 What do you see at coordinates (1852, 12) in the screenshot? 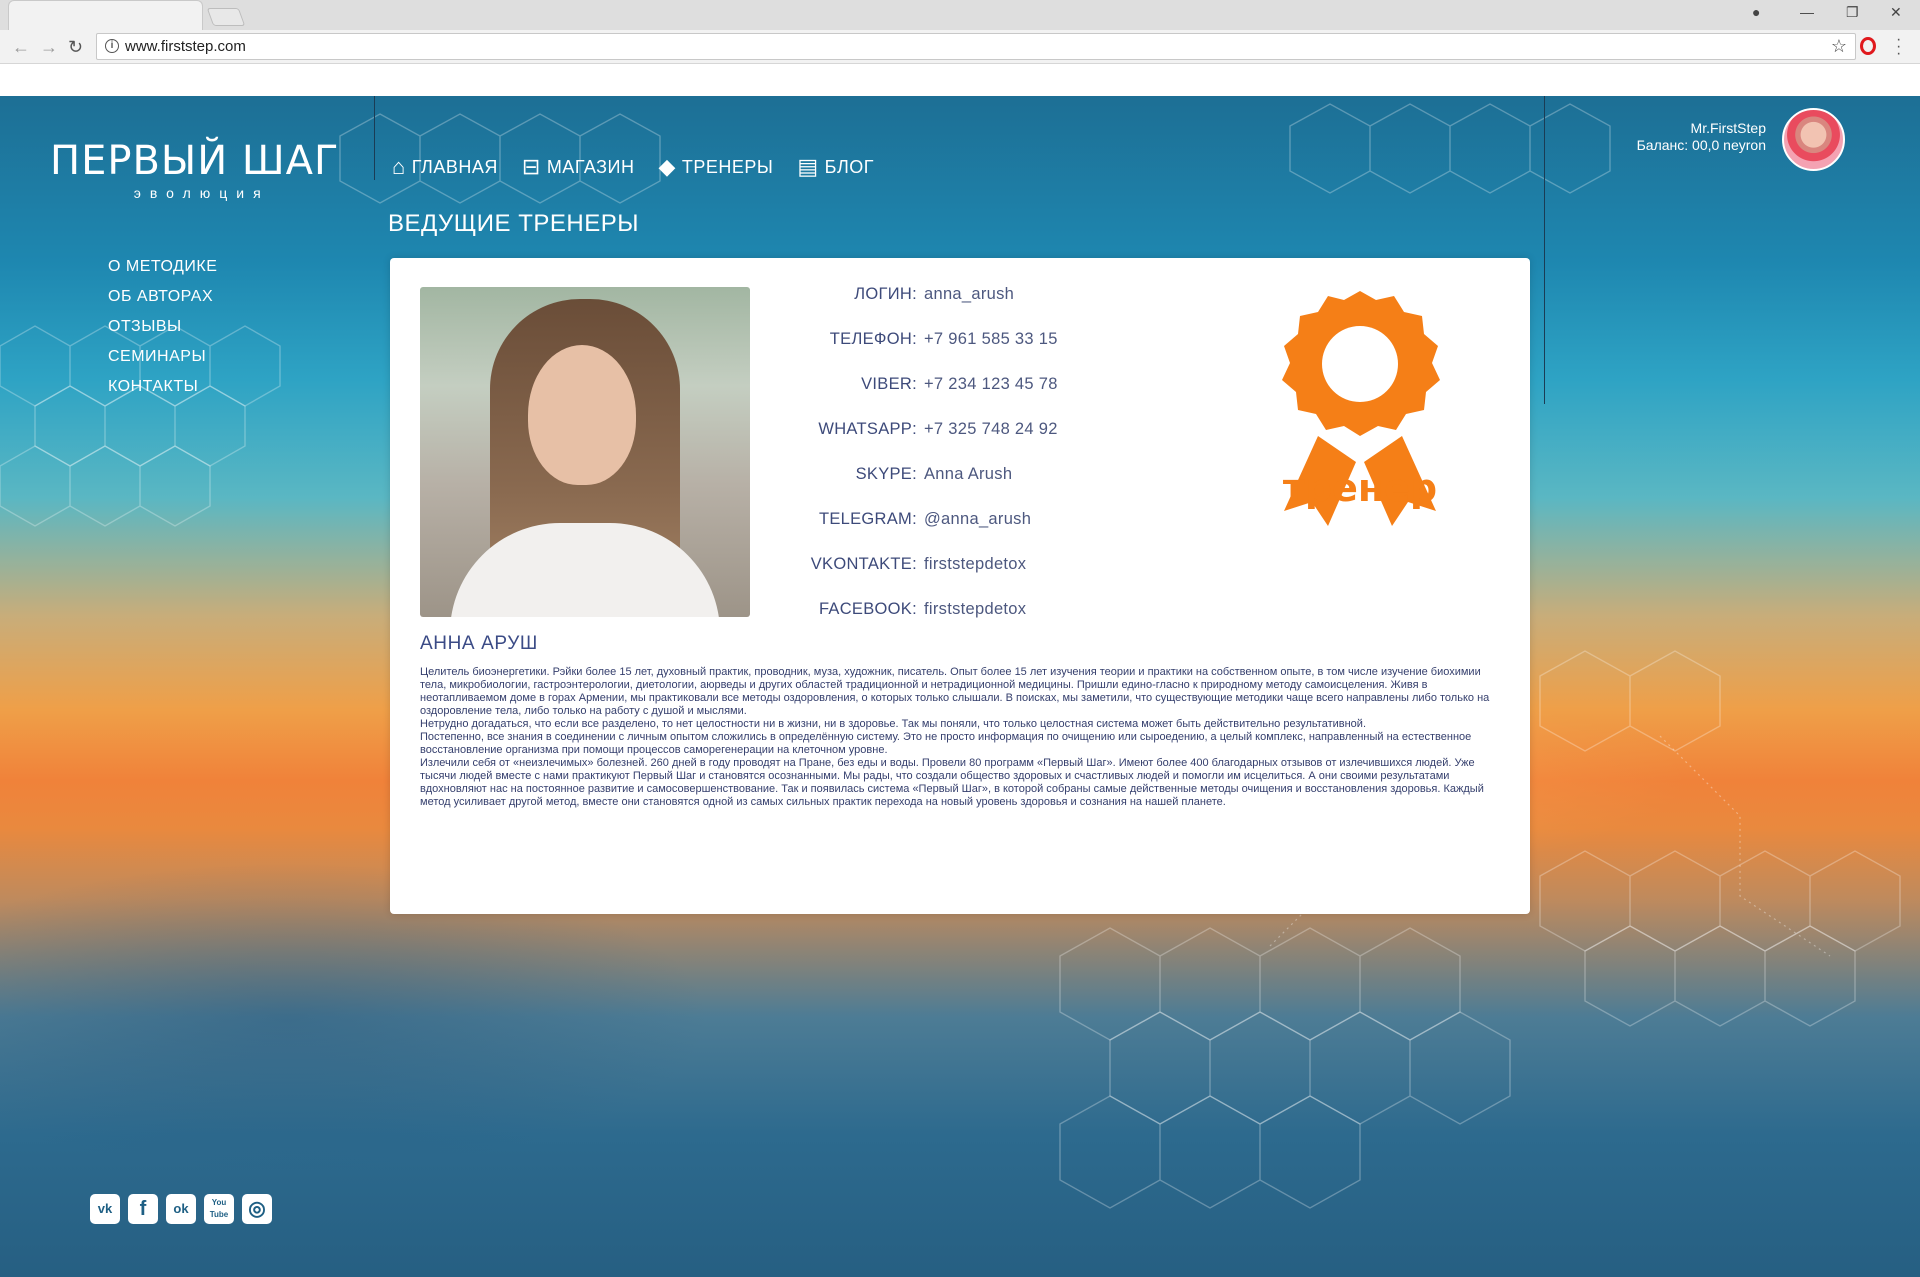
I see `restore-icon: ❐` at bounding box center [1852, 12].